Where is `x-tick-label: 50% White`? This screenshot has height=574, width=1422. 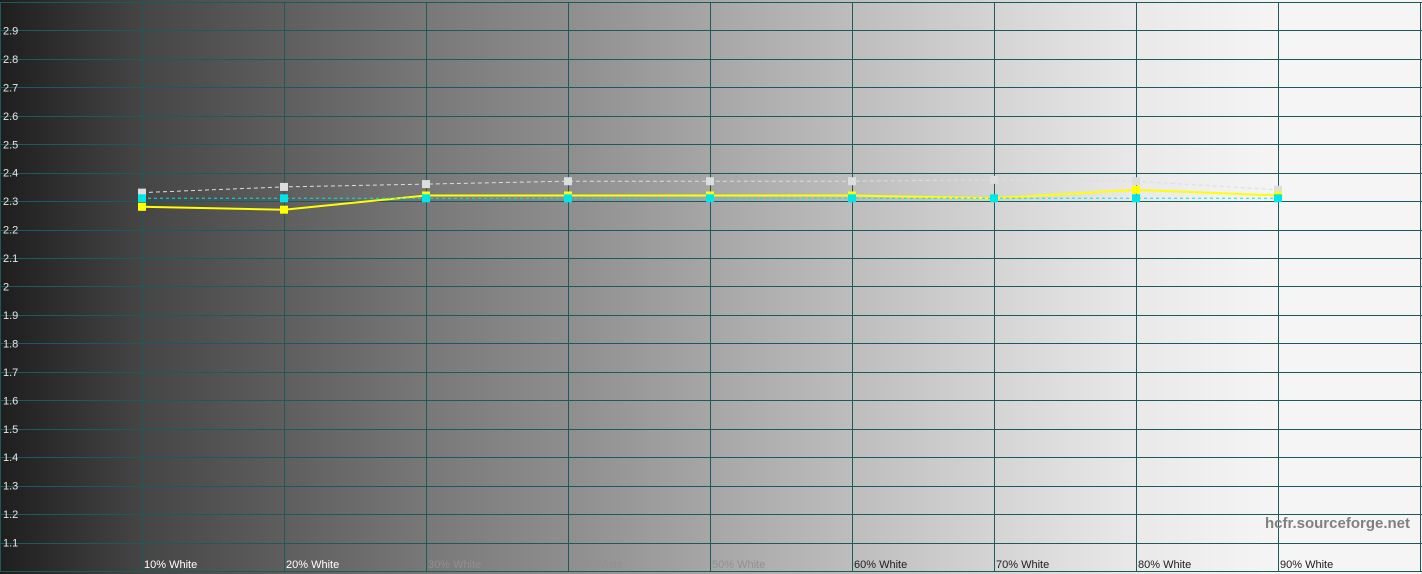
x-tick-label: 50% White is located at coordinates (738, 565).